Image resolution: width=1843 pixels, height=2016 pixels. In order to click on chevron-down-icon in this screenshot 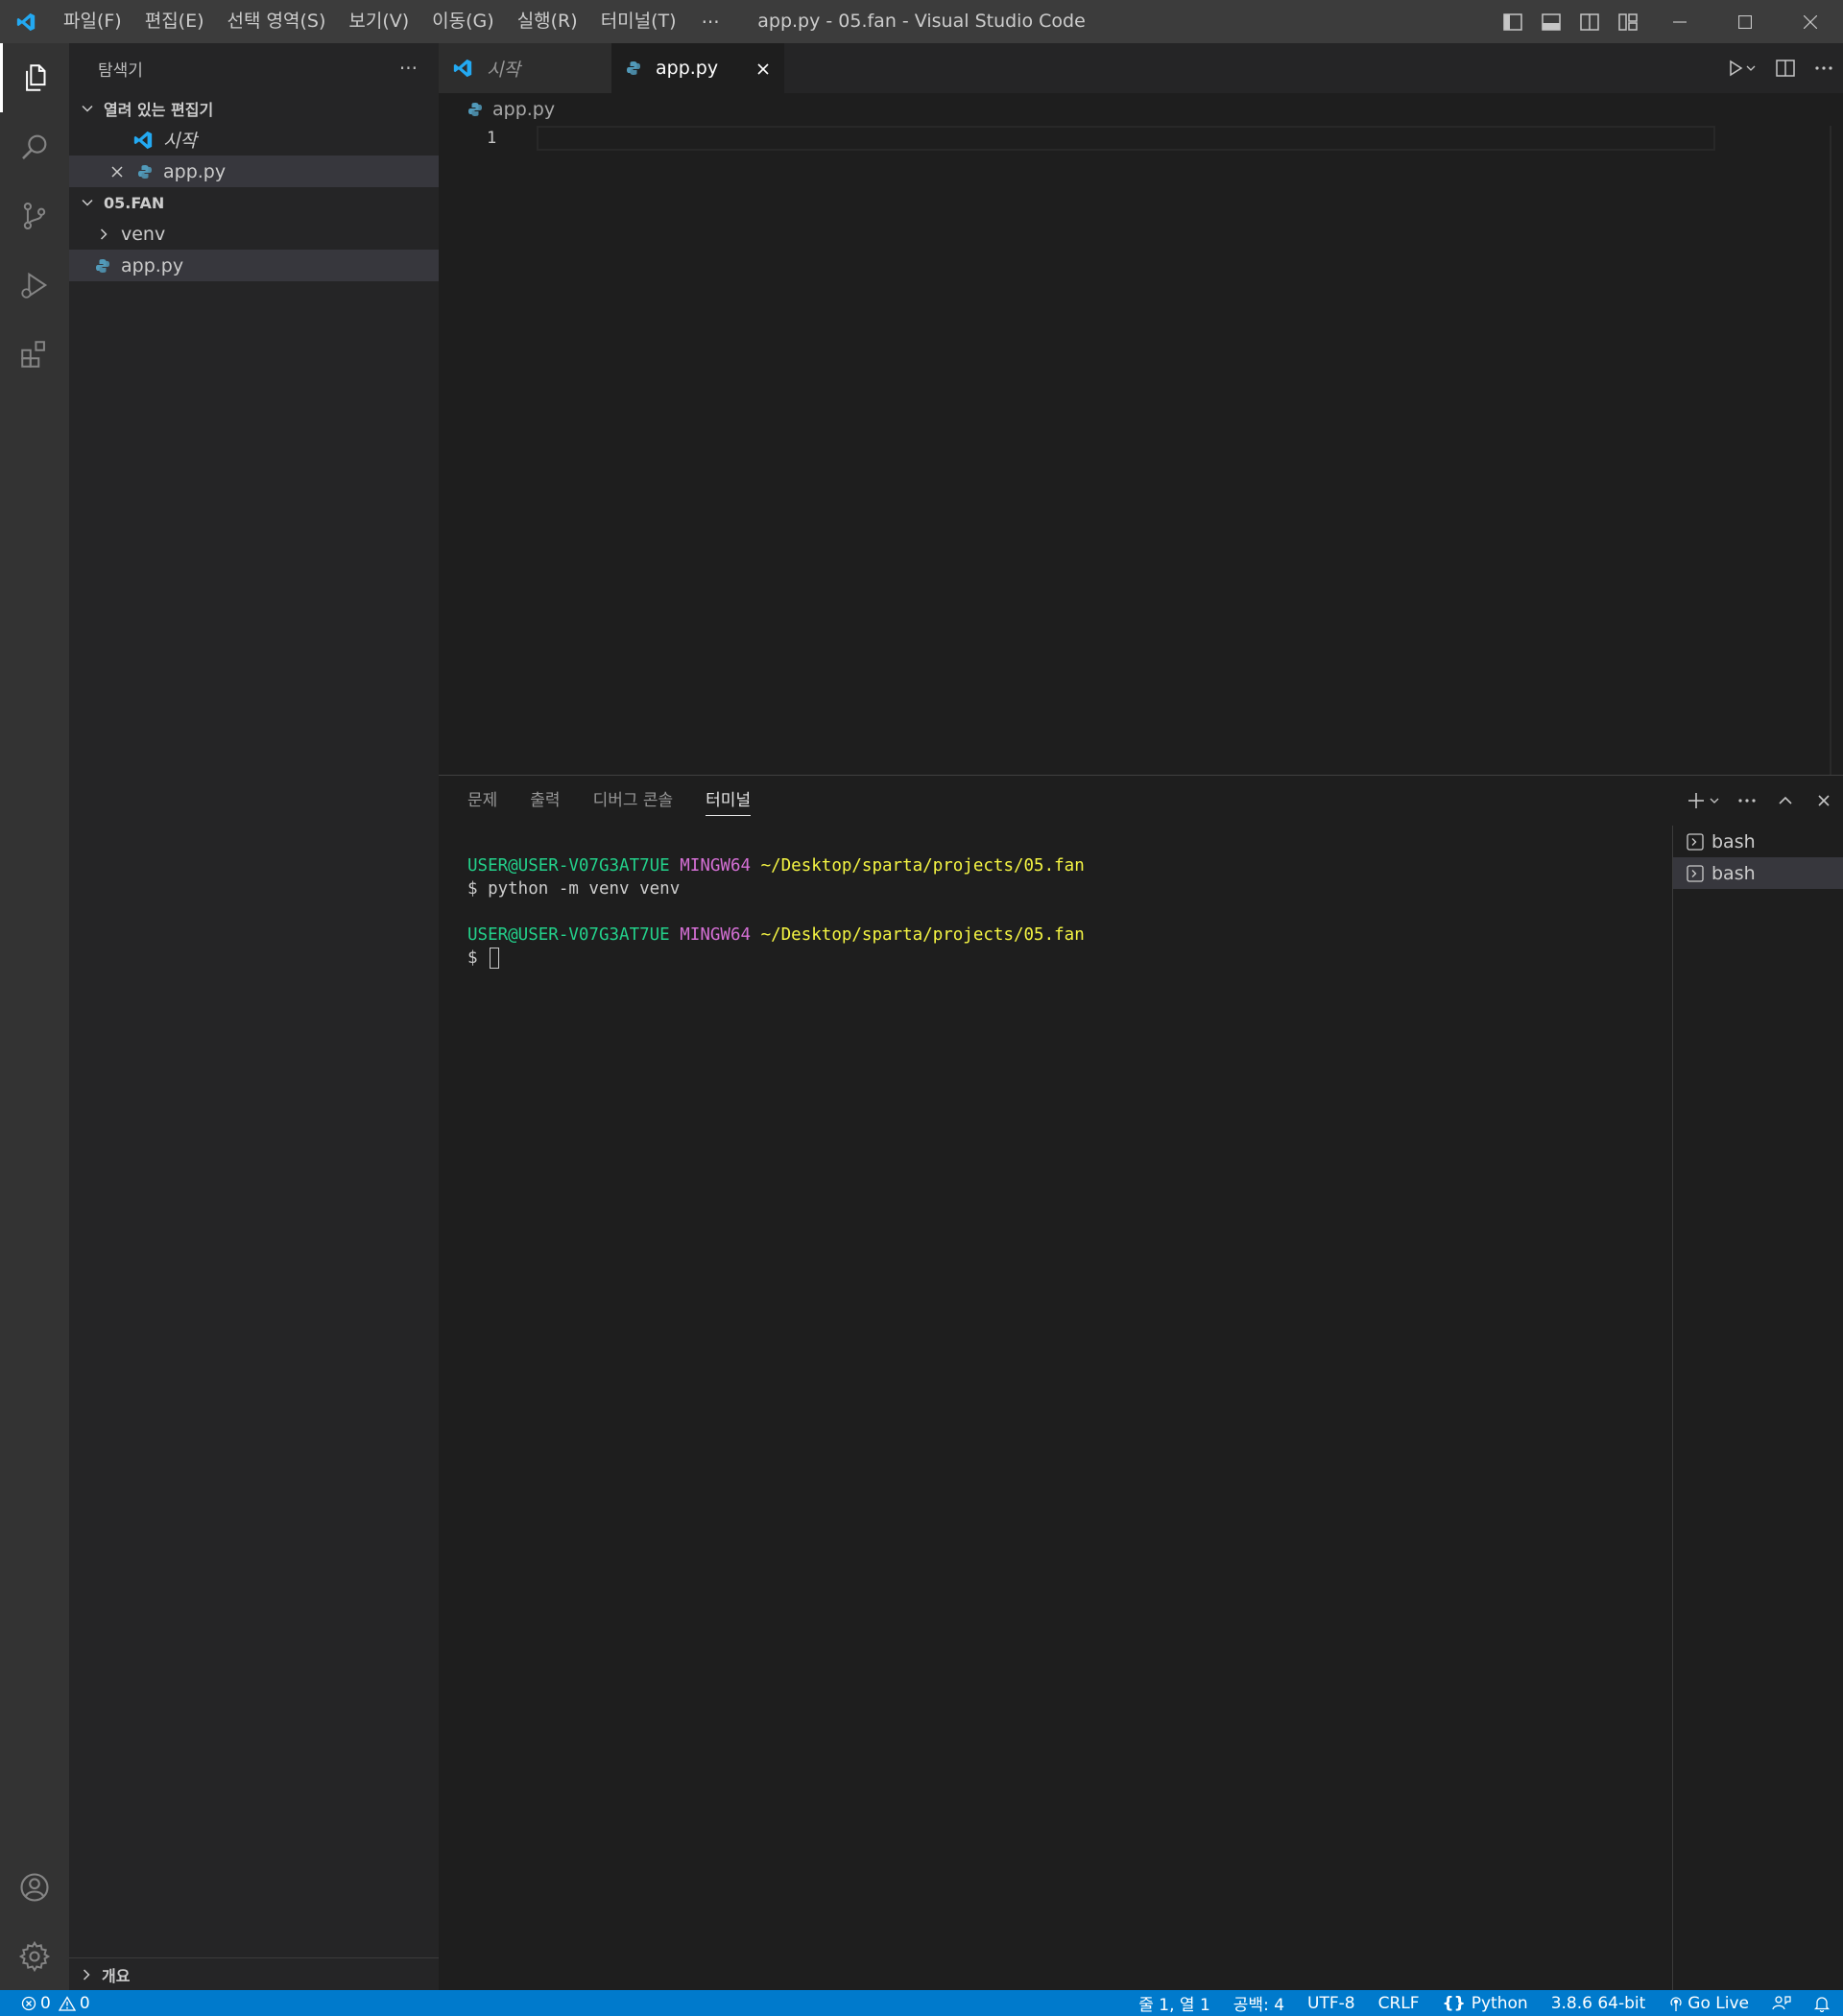, I will do `click(87, 108)`.